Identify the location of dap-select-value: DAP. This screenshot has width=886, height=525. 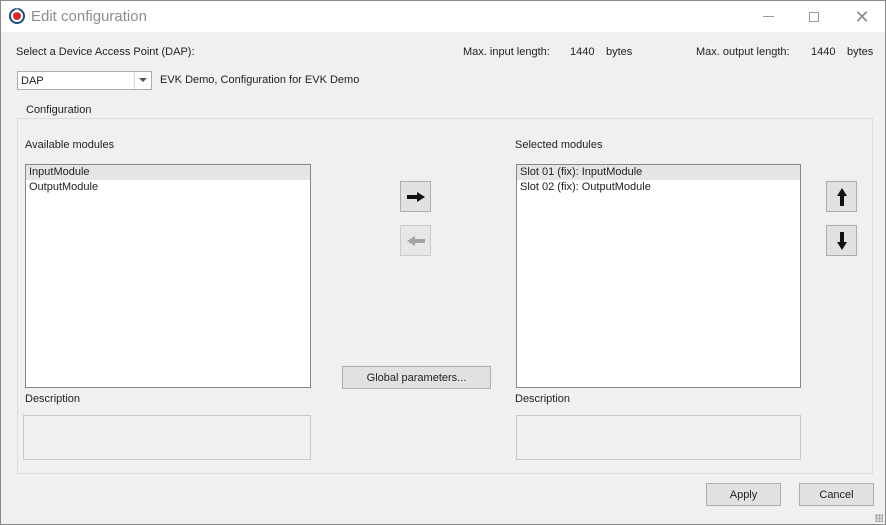
(32, 81).